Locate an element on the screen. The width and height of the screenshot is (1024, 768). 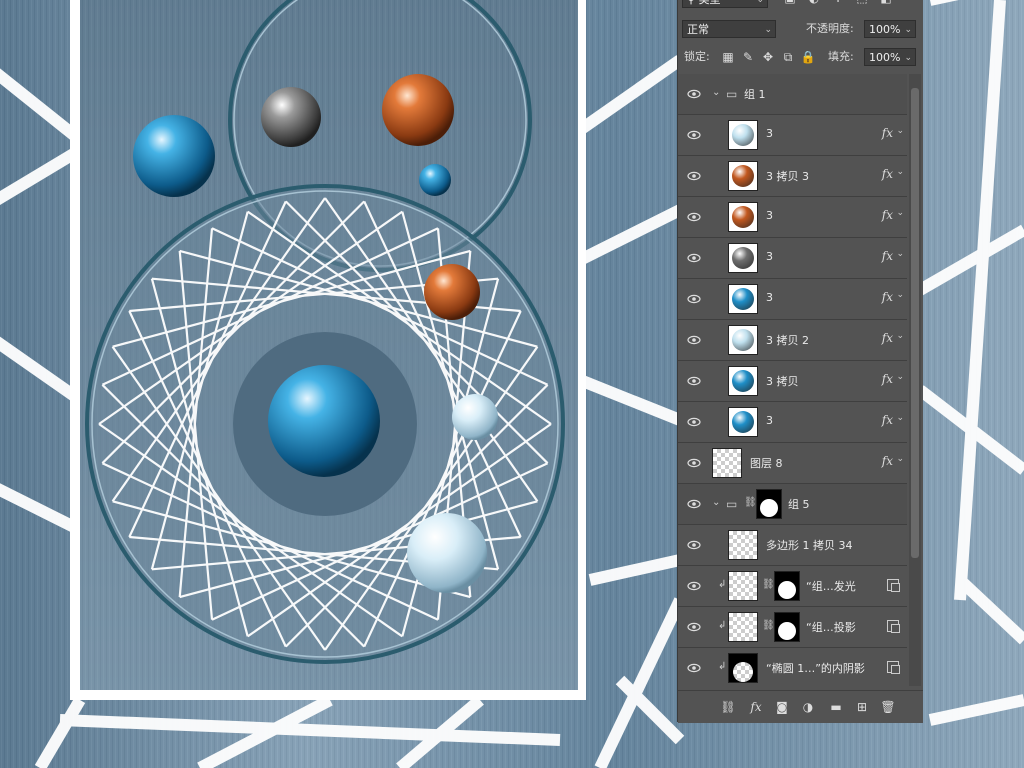
layer-name: 3 拷贝 is located at coordinates (782, 381).